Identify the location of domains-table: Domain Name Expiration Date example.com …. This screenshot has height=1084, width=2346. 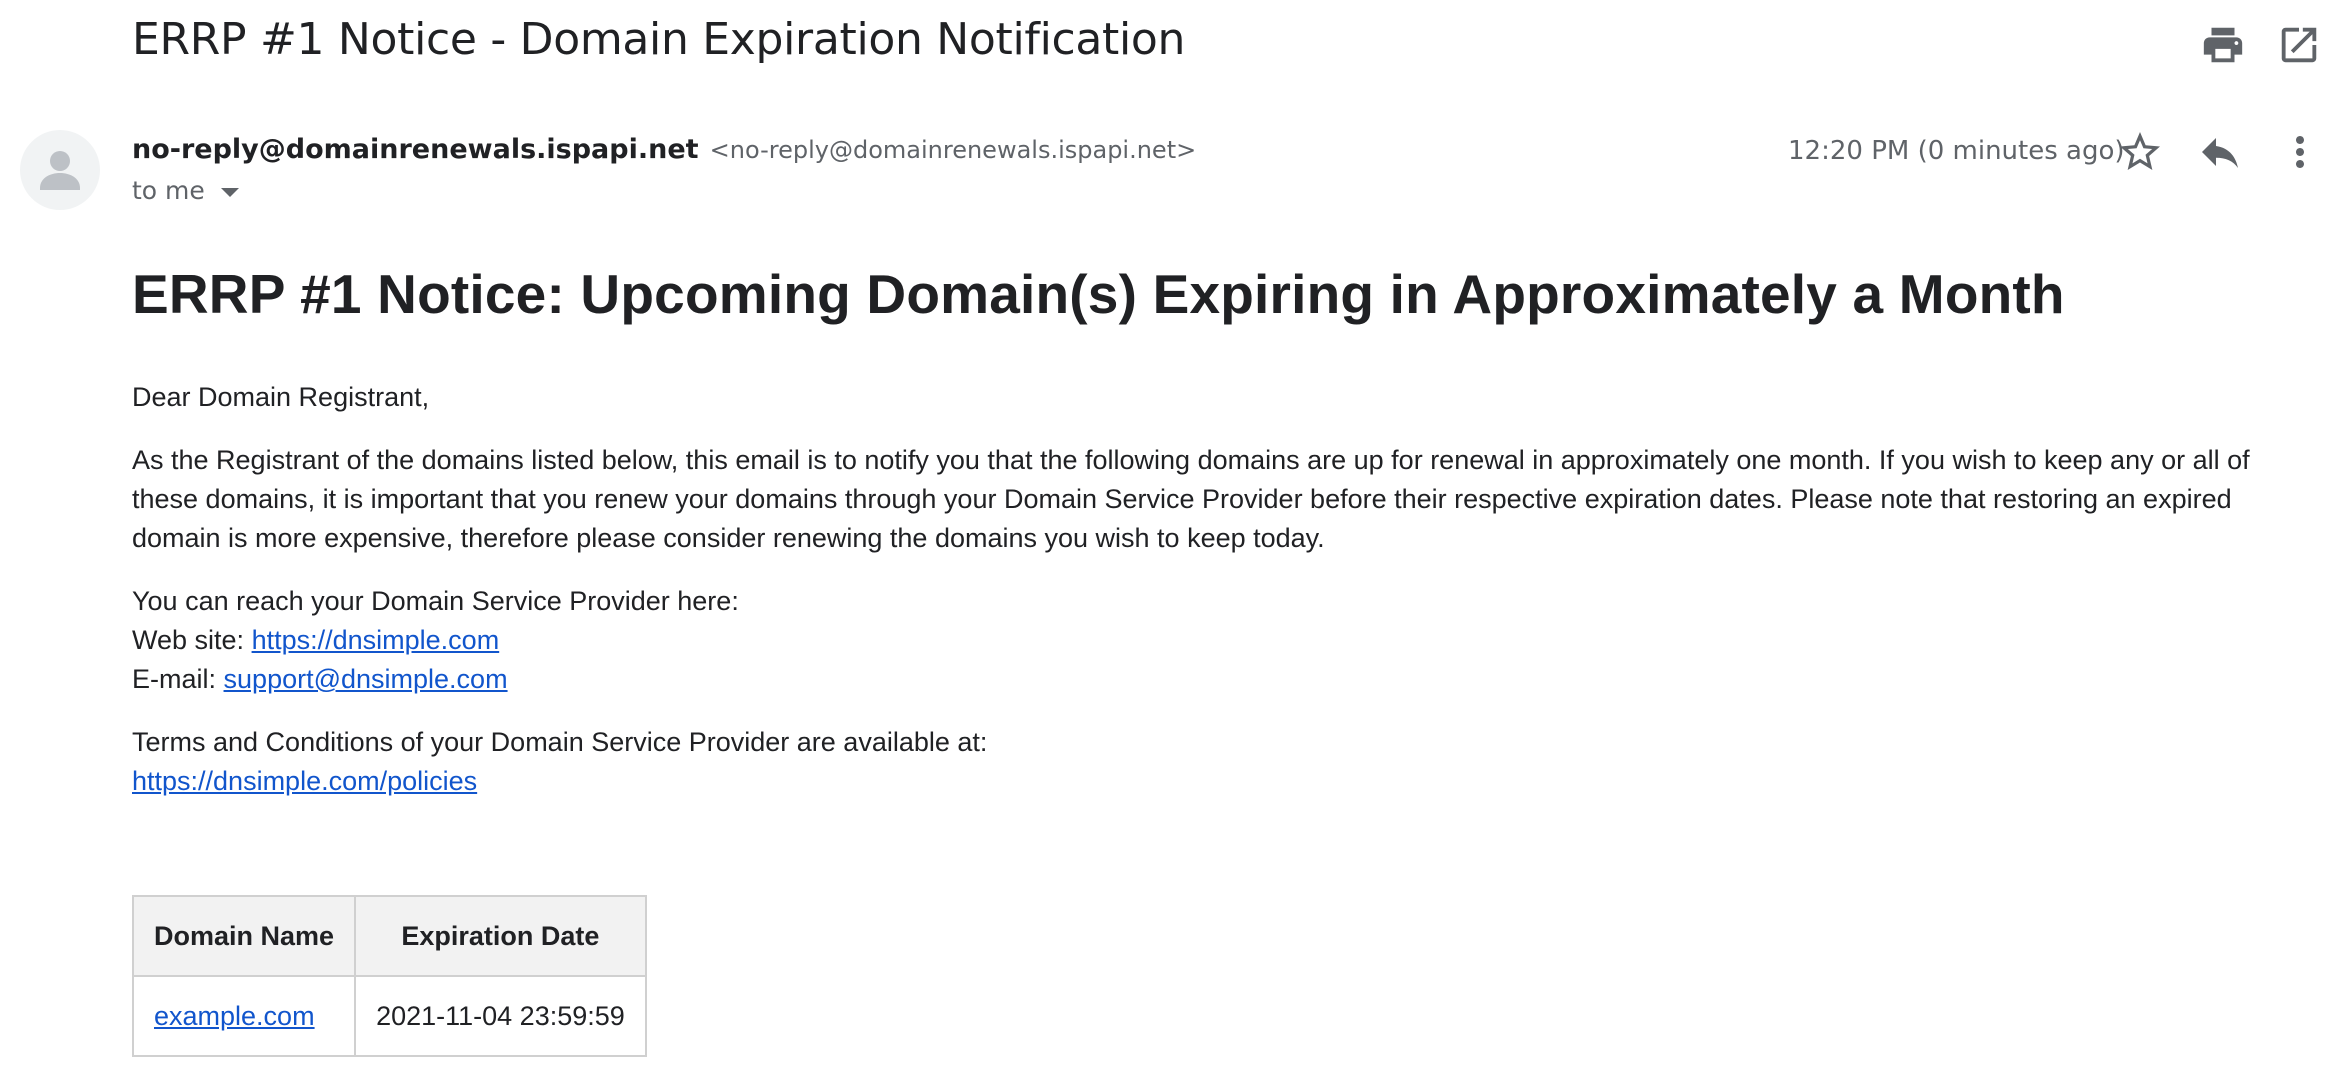
(389, 976).